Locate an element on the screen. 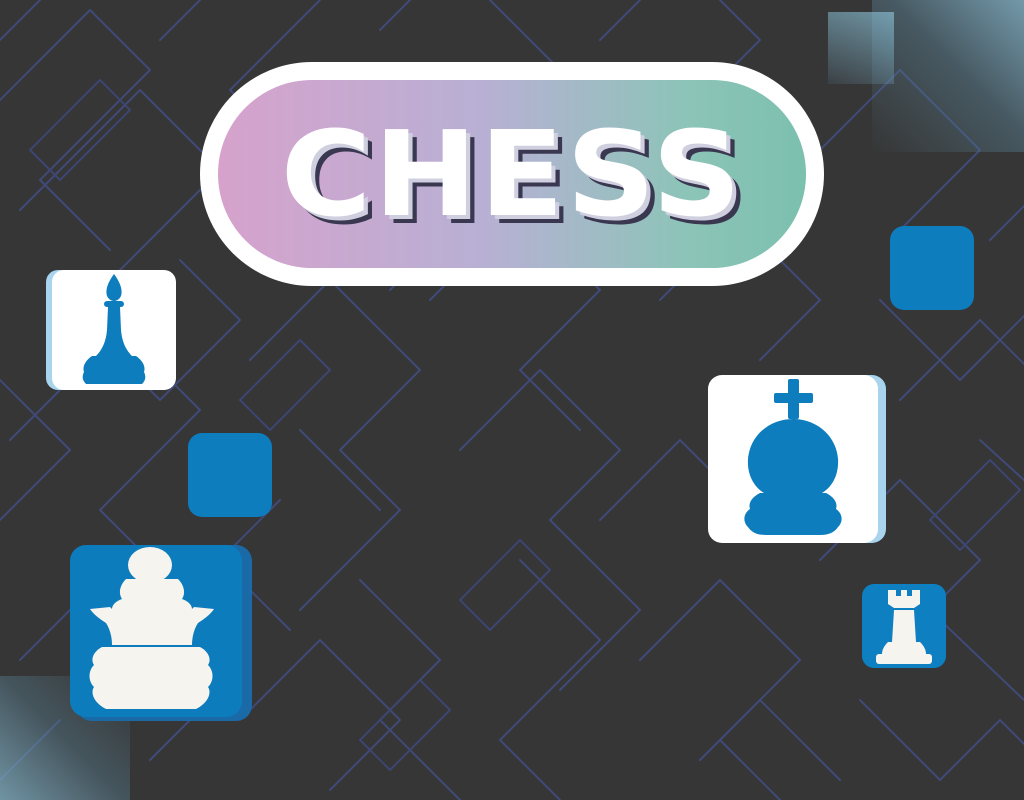 This screenshot has width=1024, height=800. title-gradient-band: CHESS is located at coordinates (512, 174).